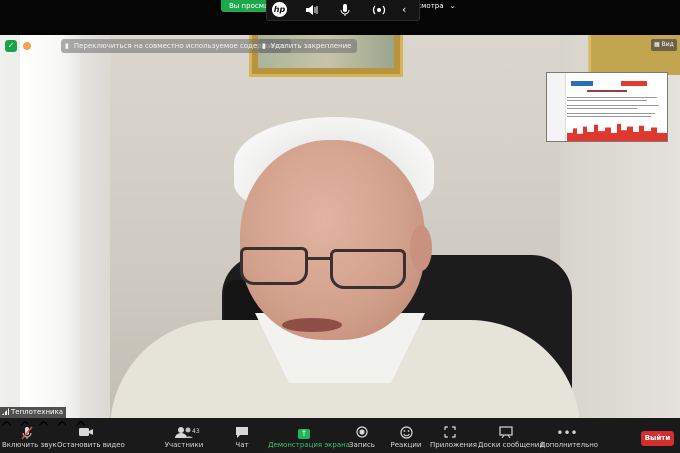  I want to click on document-heading, so click(607, 91).